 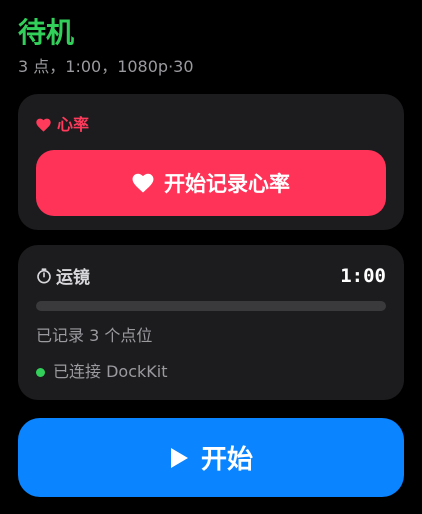 I want to click on motion-progress-bar, so click(x=211, y=306).